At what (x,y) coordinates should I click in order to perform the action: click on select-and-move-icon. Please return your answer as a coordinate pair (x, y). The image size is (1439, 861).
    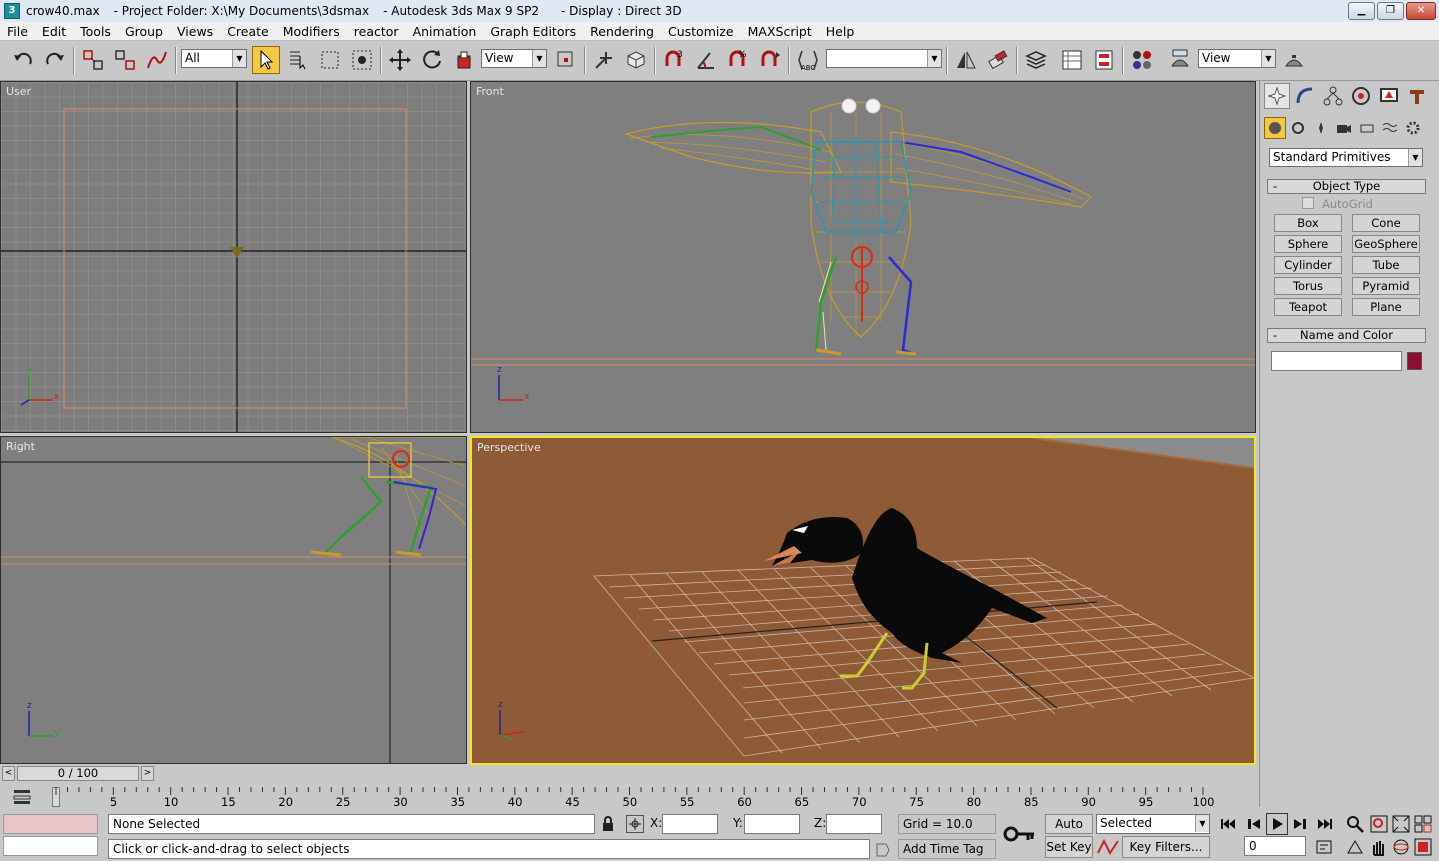
    Looking at the image, I should click on (400, 60).